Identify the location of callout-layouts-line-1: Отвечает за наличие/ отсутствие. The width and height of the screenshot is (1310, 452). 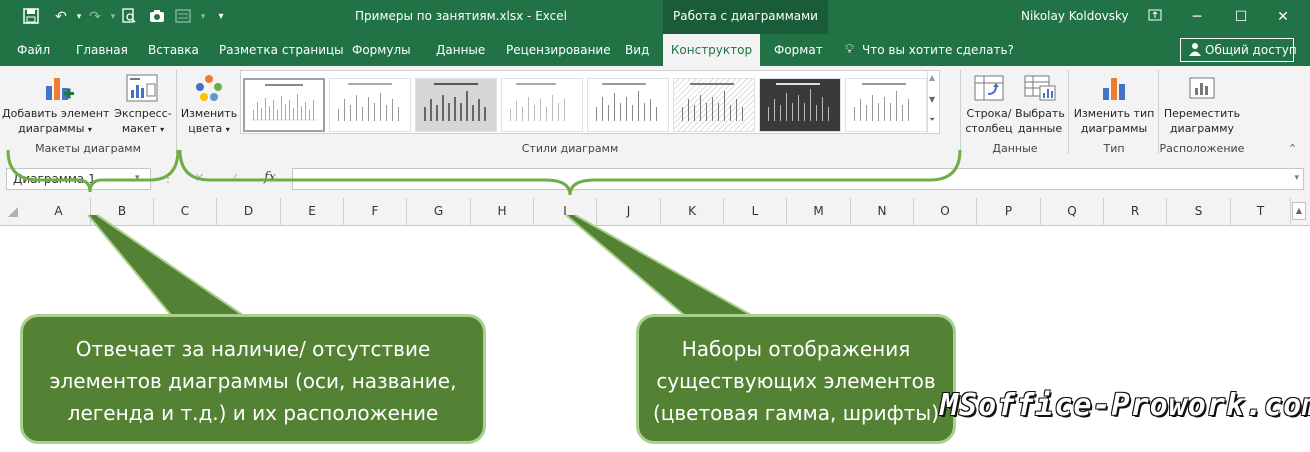
(253, 349).